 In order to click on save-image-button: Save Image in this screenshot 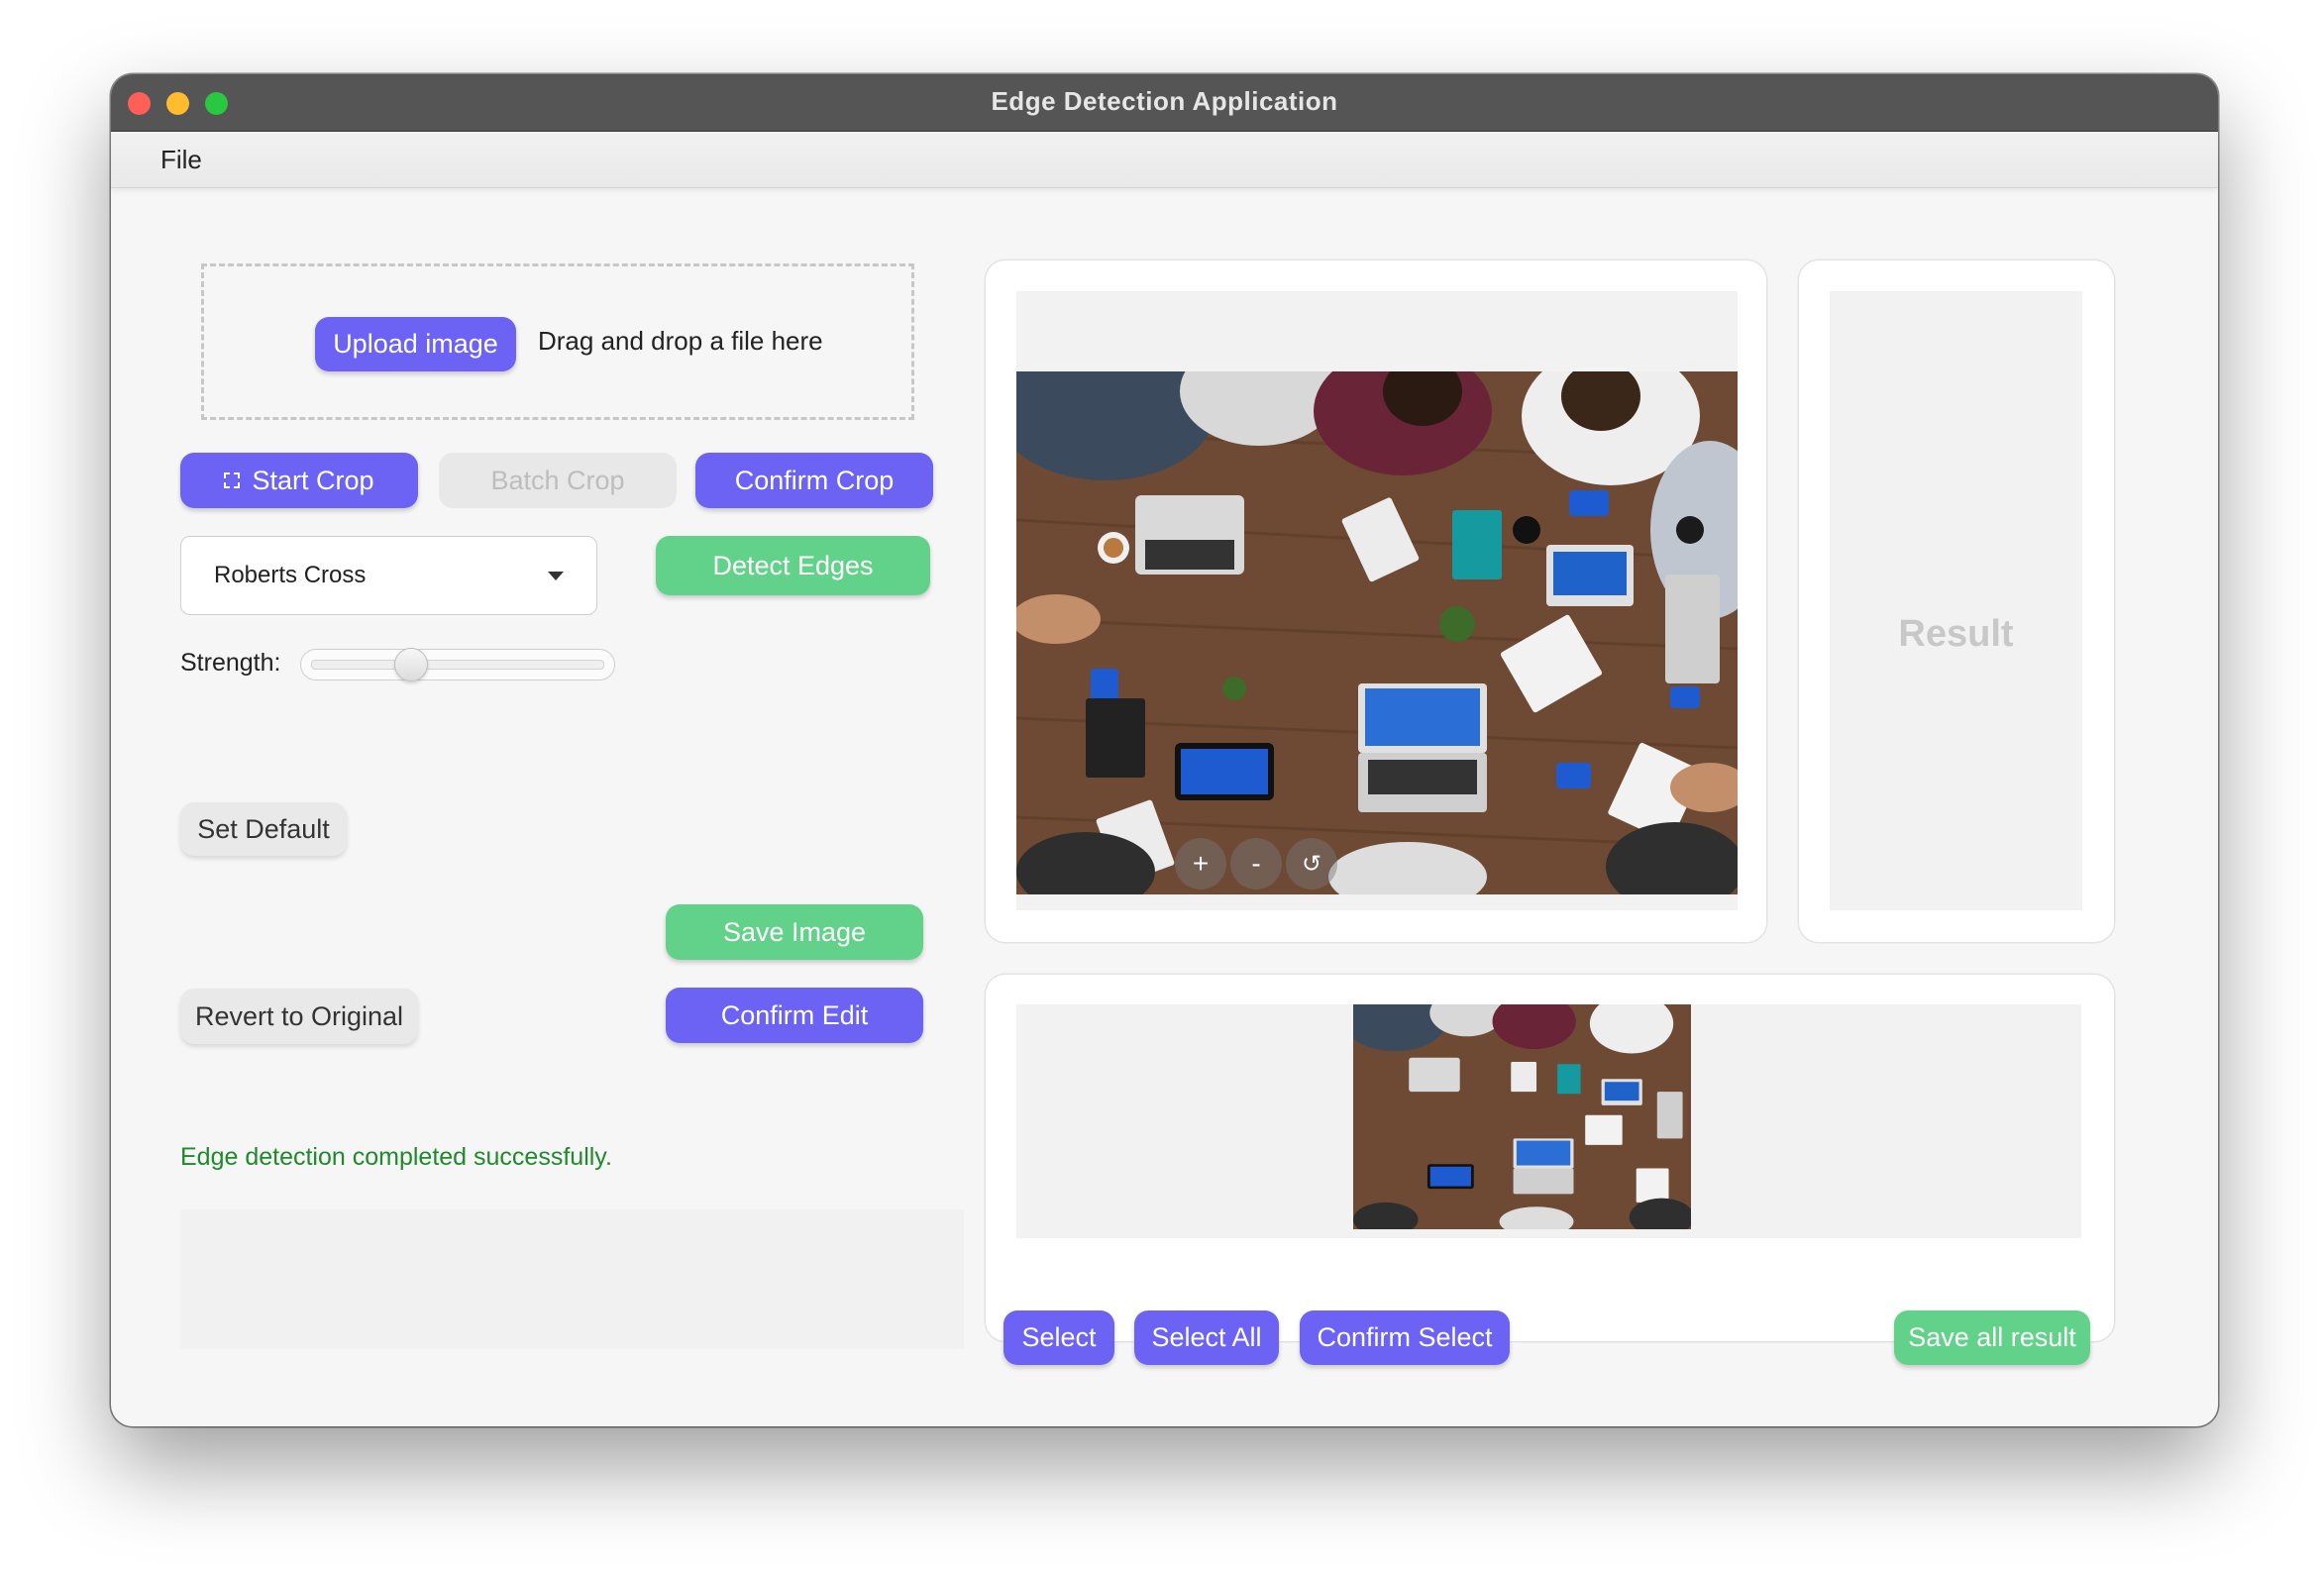, I will do `click(794, 932)`.